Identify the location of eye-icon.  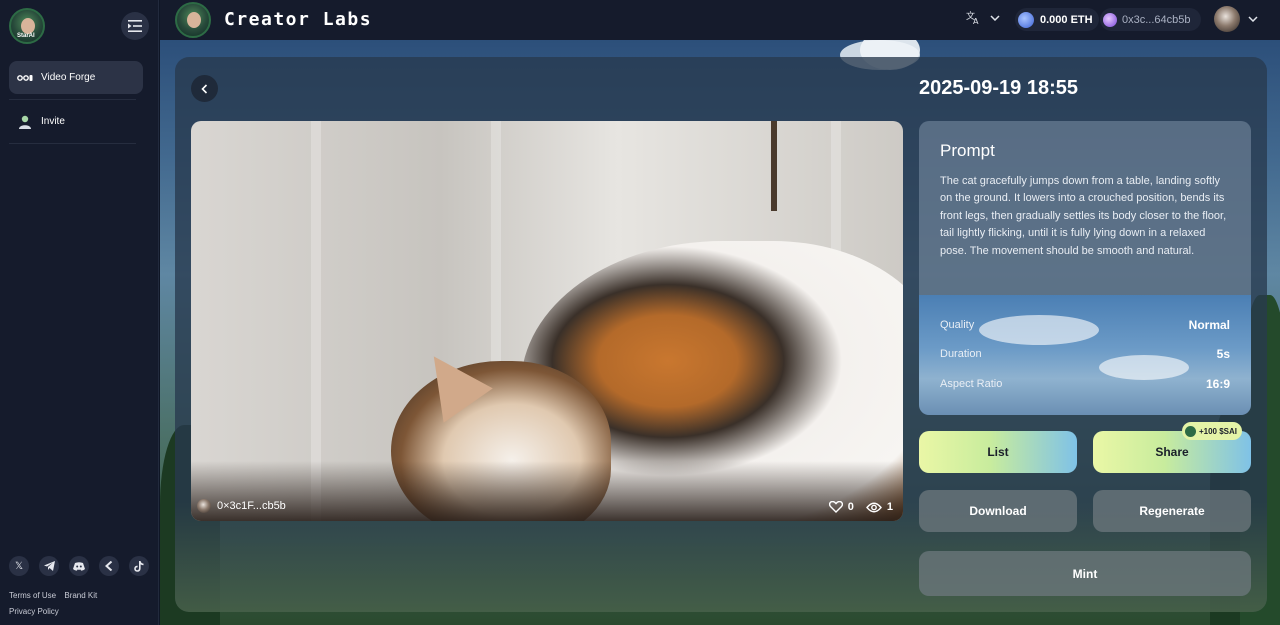
(873, 507).